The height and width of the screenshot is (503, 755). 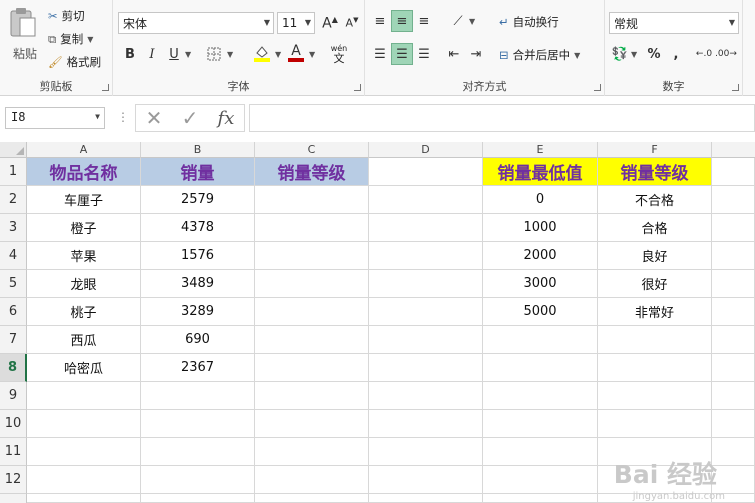 I want to click on align-top-button: ≡, so click(x=380, y=21).